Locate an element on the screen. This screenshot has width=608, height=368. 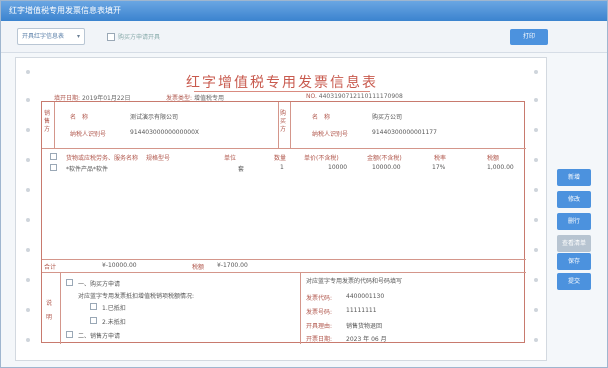
edit-button: 修改 is located at coordinates (574, 199).